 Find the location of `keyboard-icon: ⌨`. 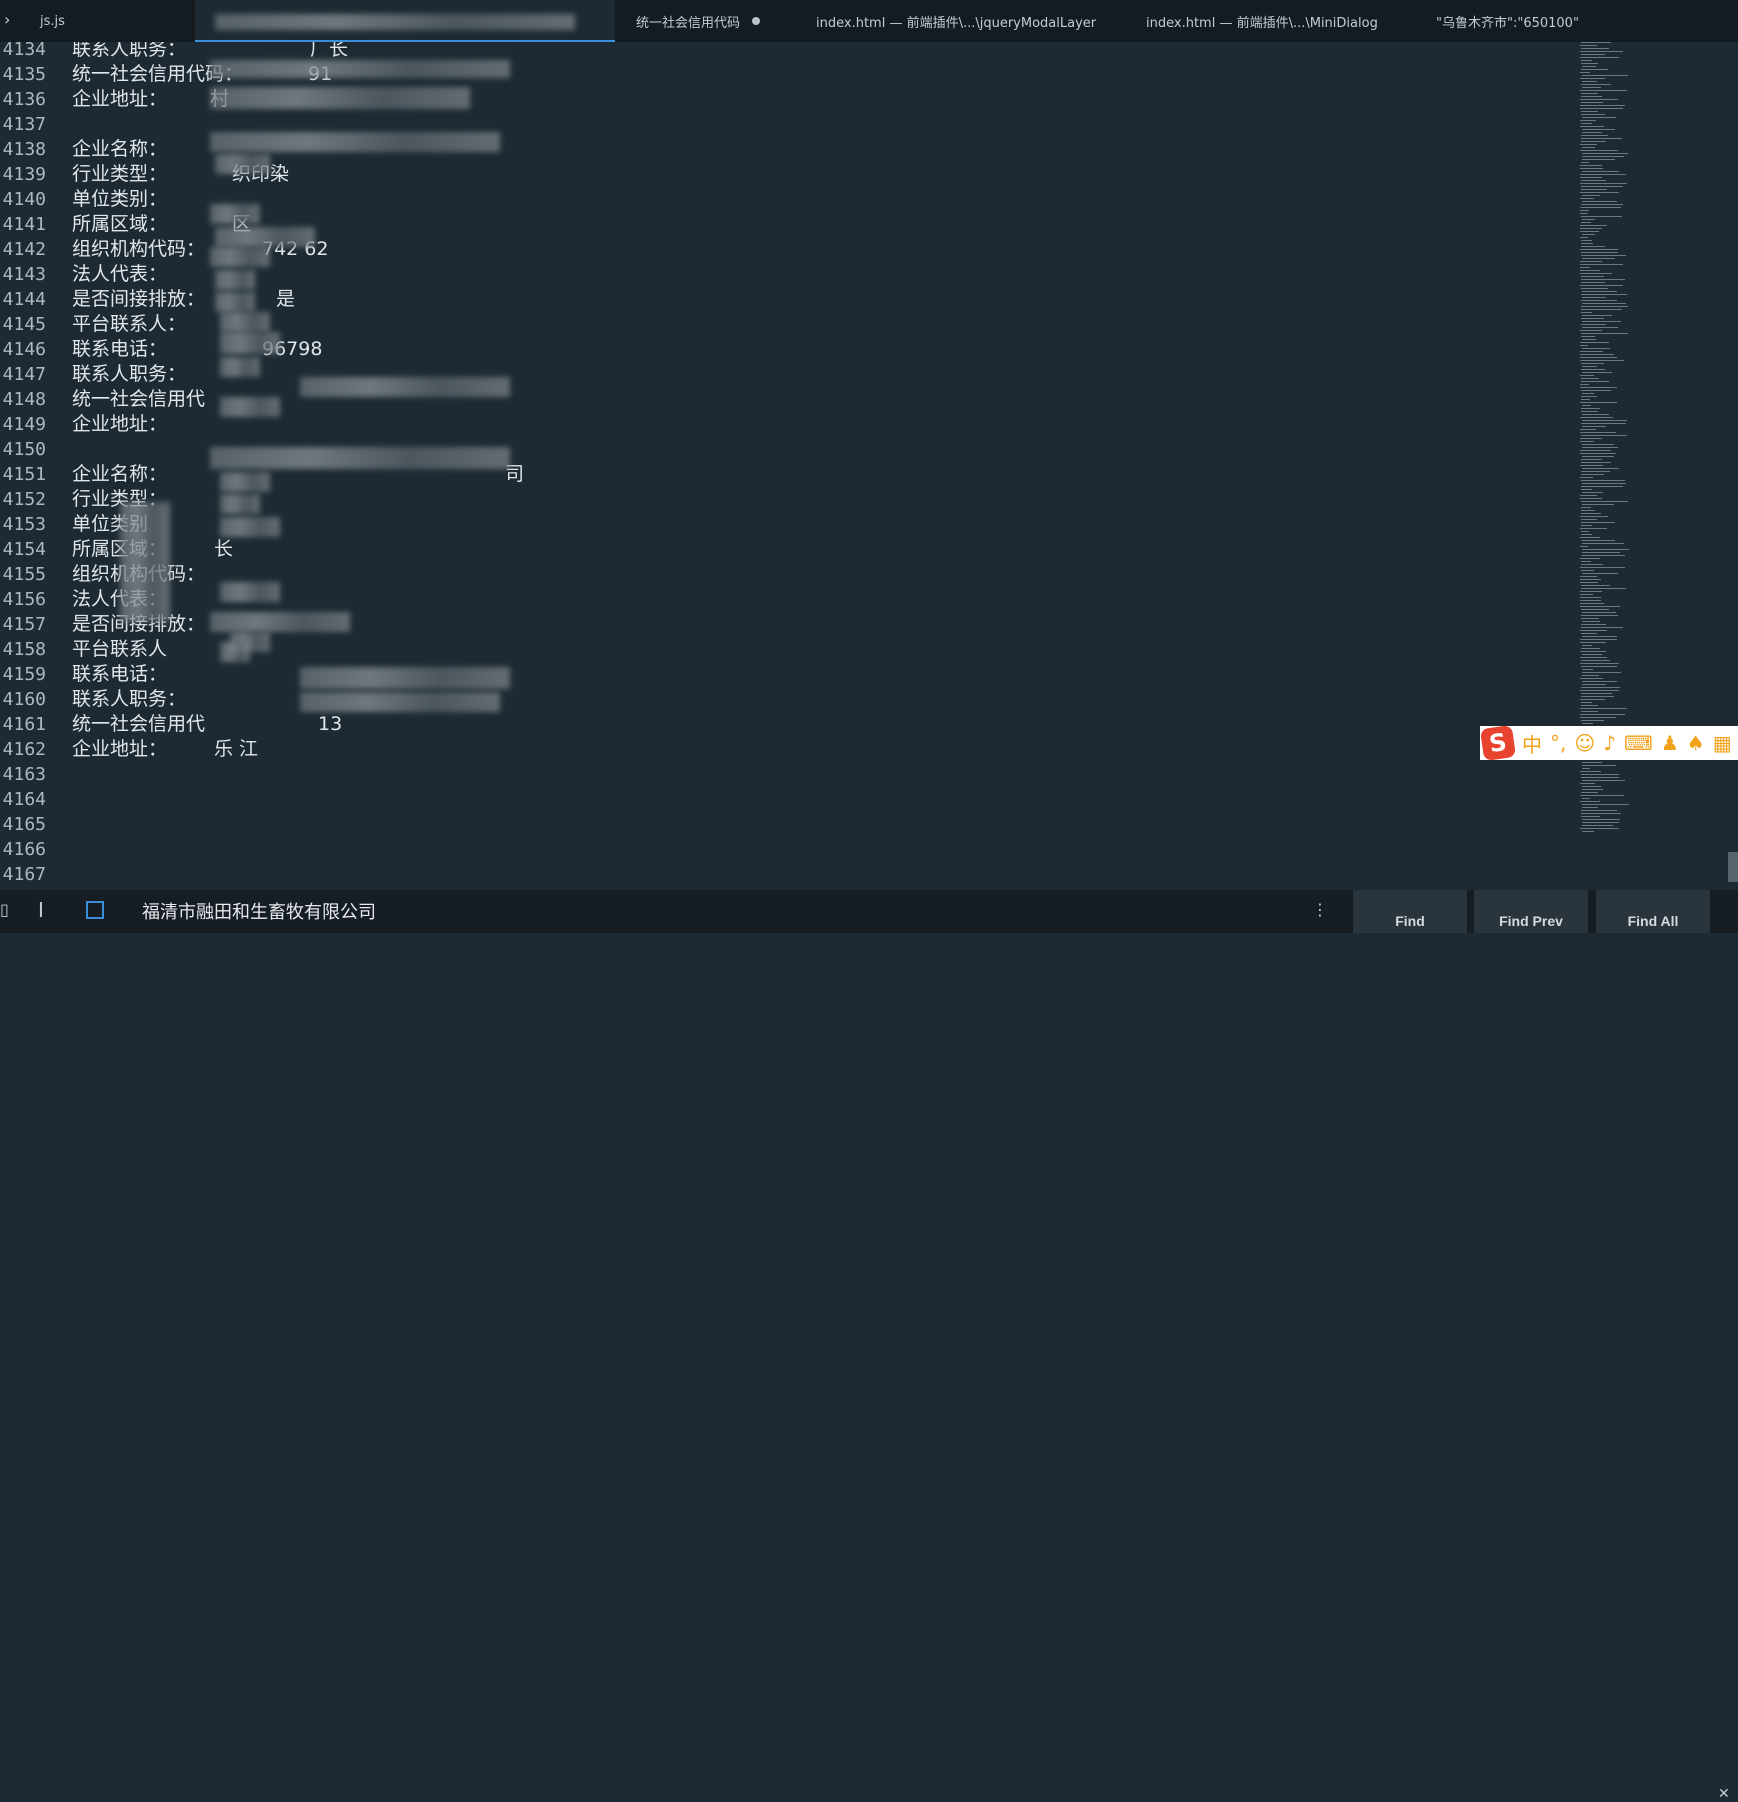

keyboard-icon: ⌨ is located at coordinates (1638, 743).